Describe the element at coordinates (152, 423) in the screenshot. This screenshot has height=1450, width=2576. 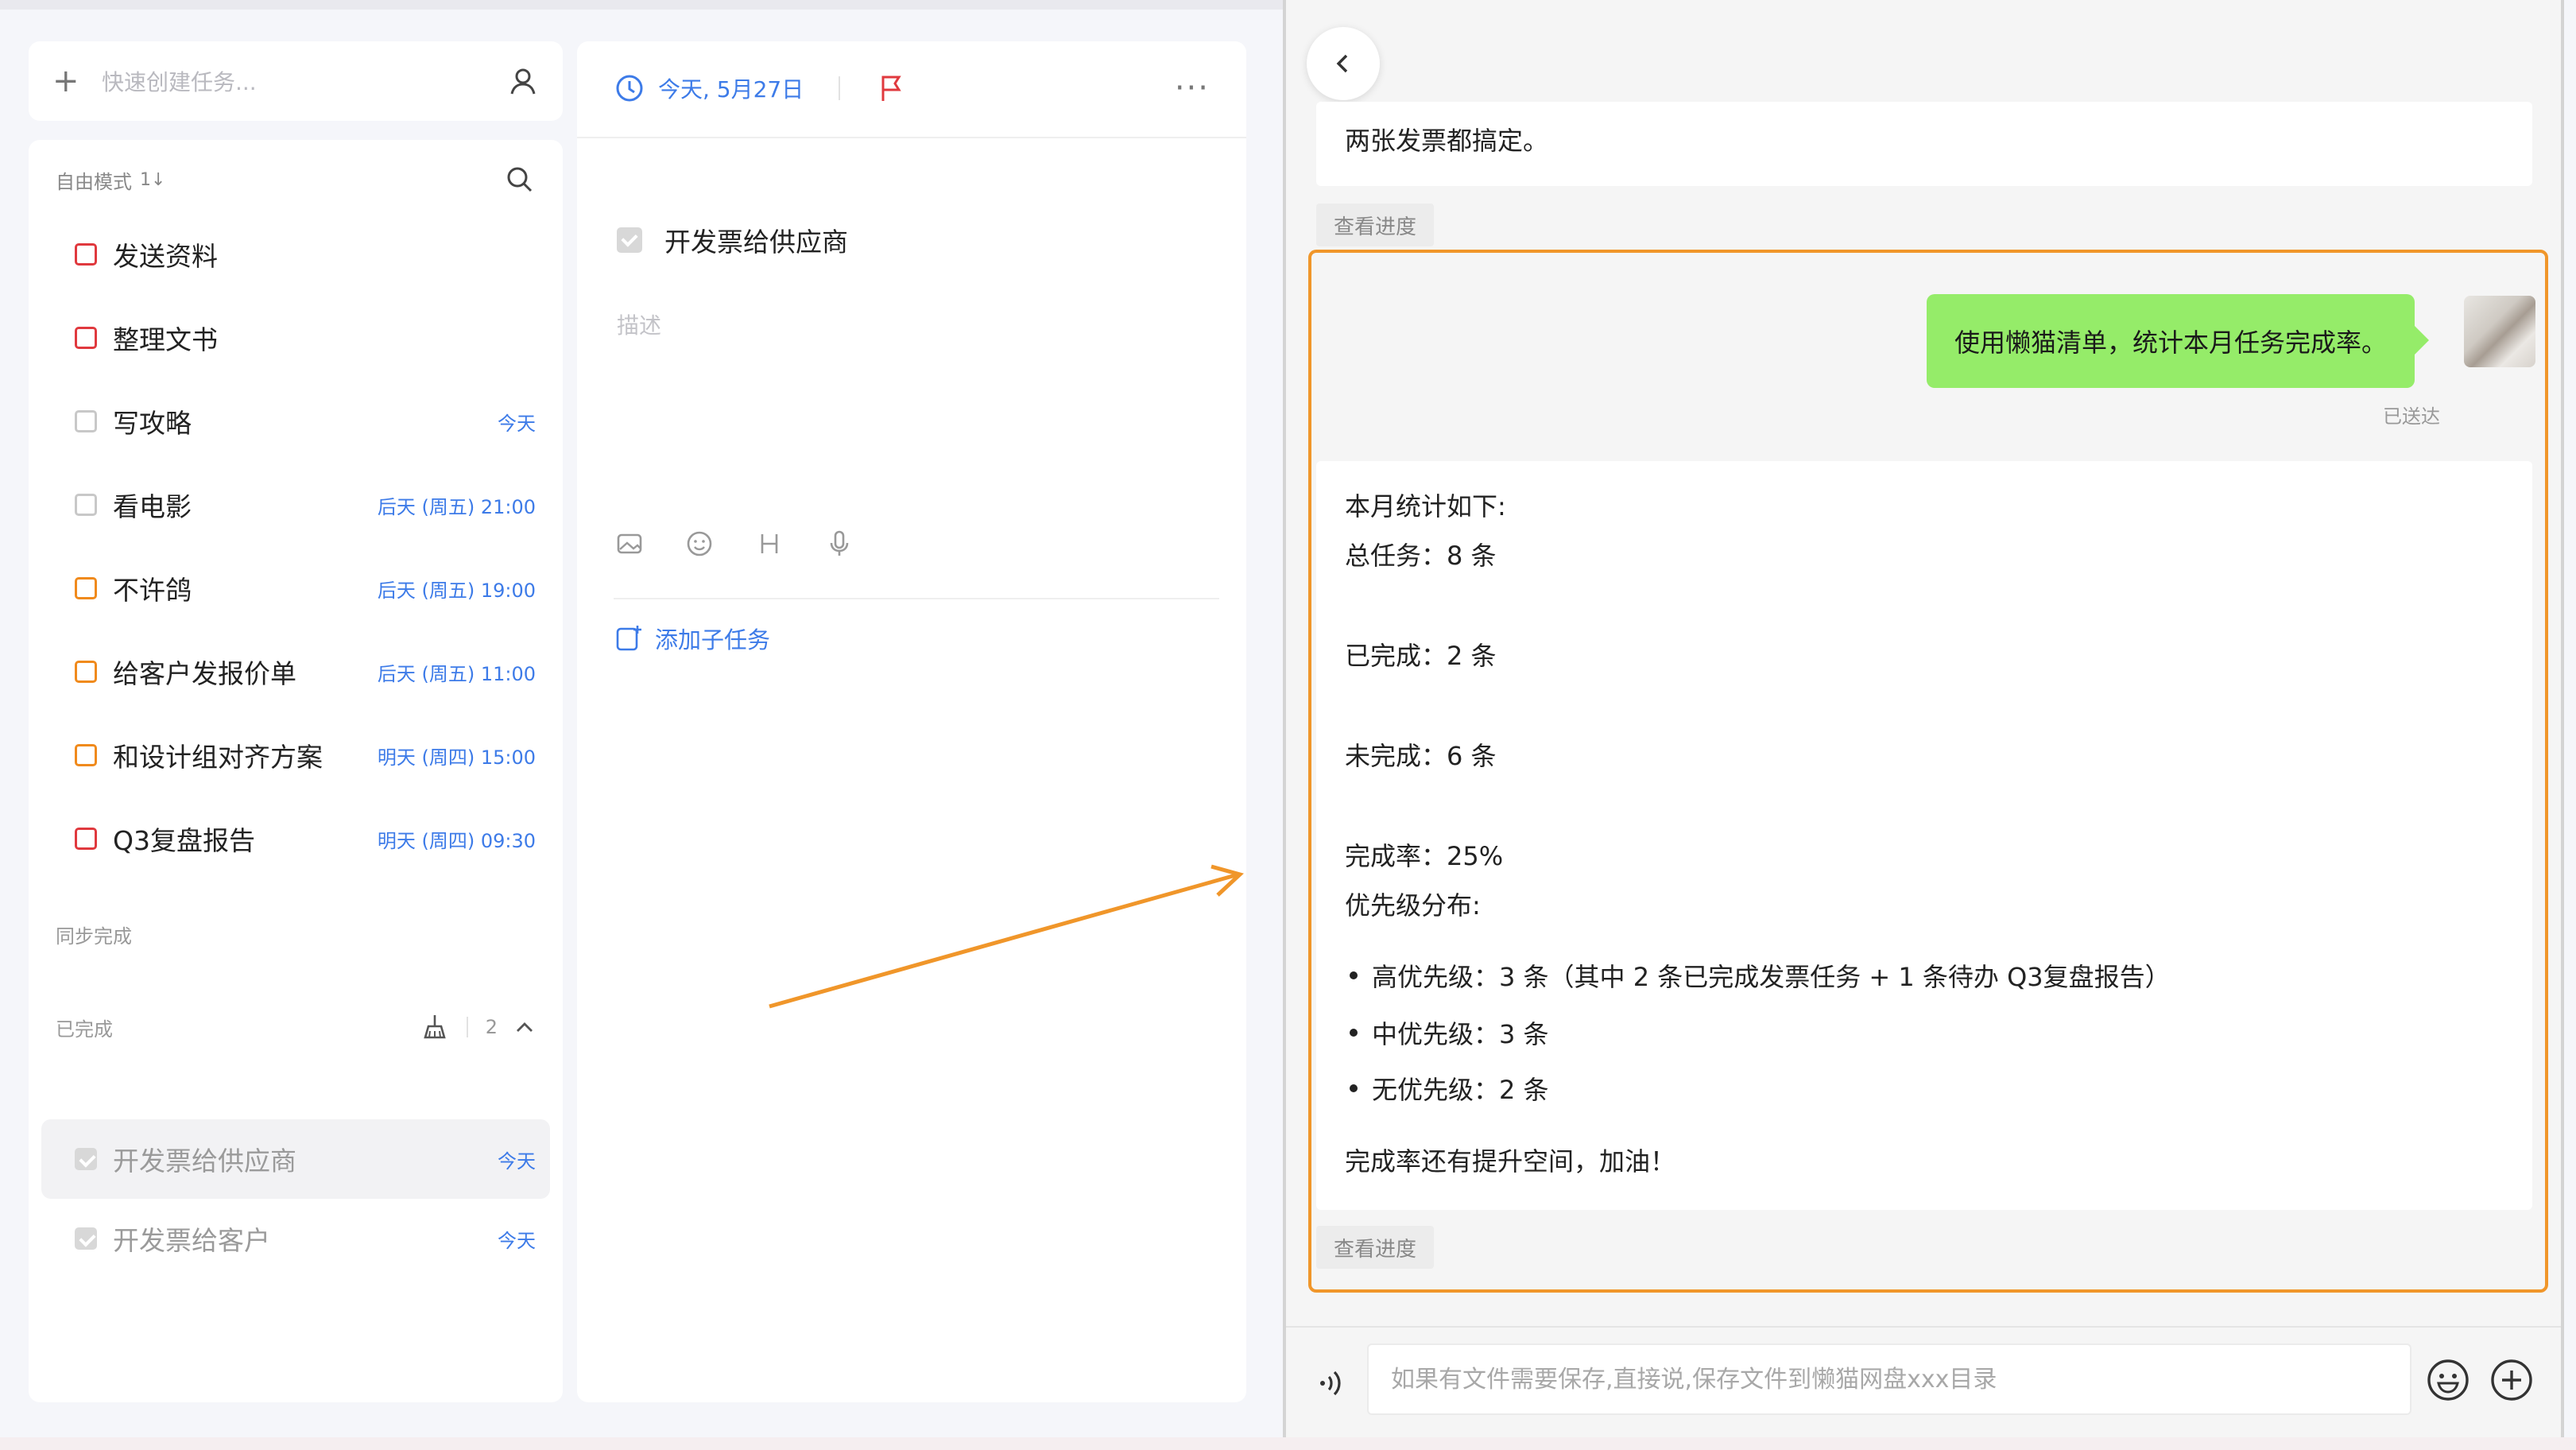
I see `task-title: 写攻略` at that location.